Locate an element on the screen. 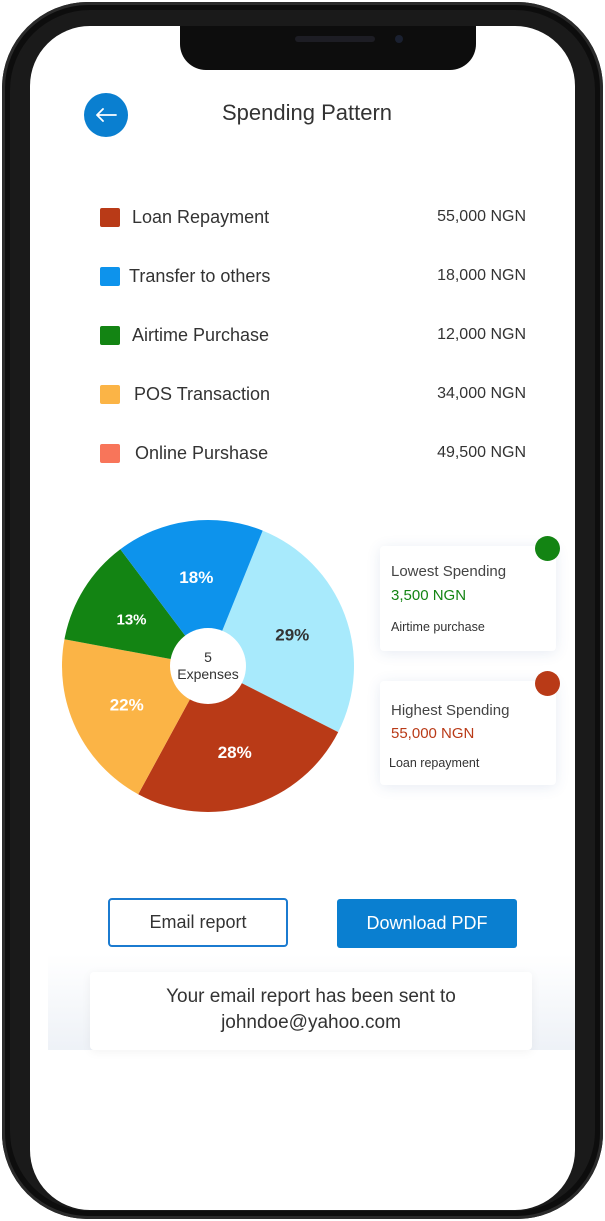 This screenshot has width=605, height=1221. legend-item-loan: Loan Repayment 55,000 NGN is located at coordinates (313, 218).